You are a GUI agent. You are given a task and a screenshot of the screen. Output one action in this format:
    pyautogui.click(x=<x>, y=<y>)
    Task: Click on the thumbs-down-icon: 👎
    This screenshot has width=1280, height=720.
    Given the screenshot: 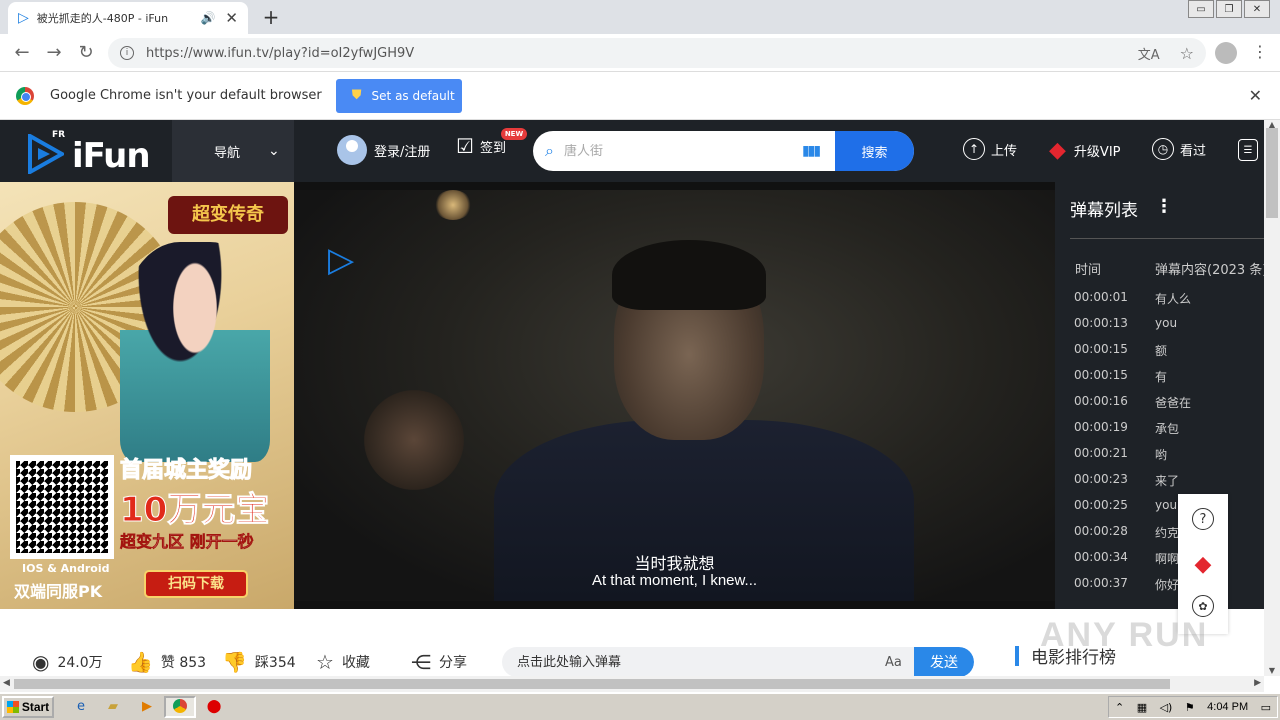 What is the action you would take?
    pyautogui.click(x=234, y=662)
    